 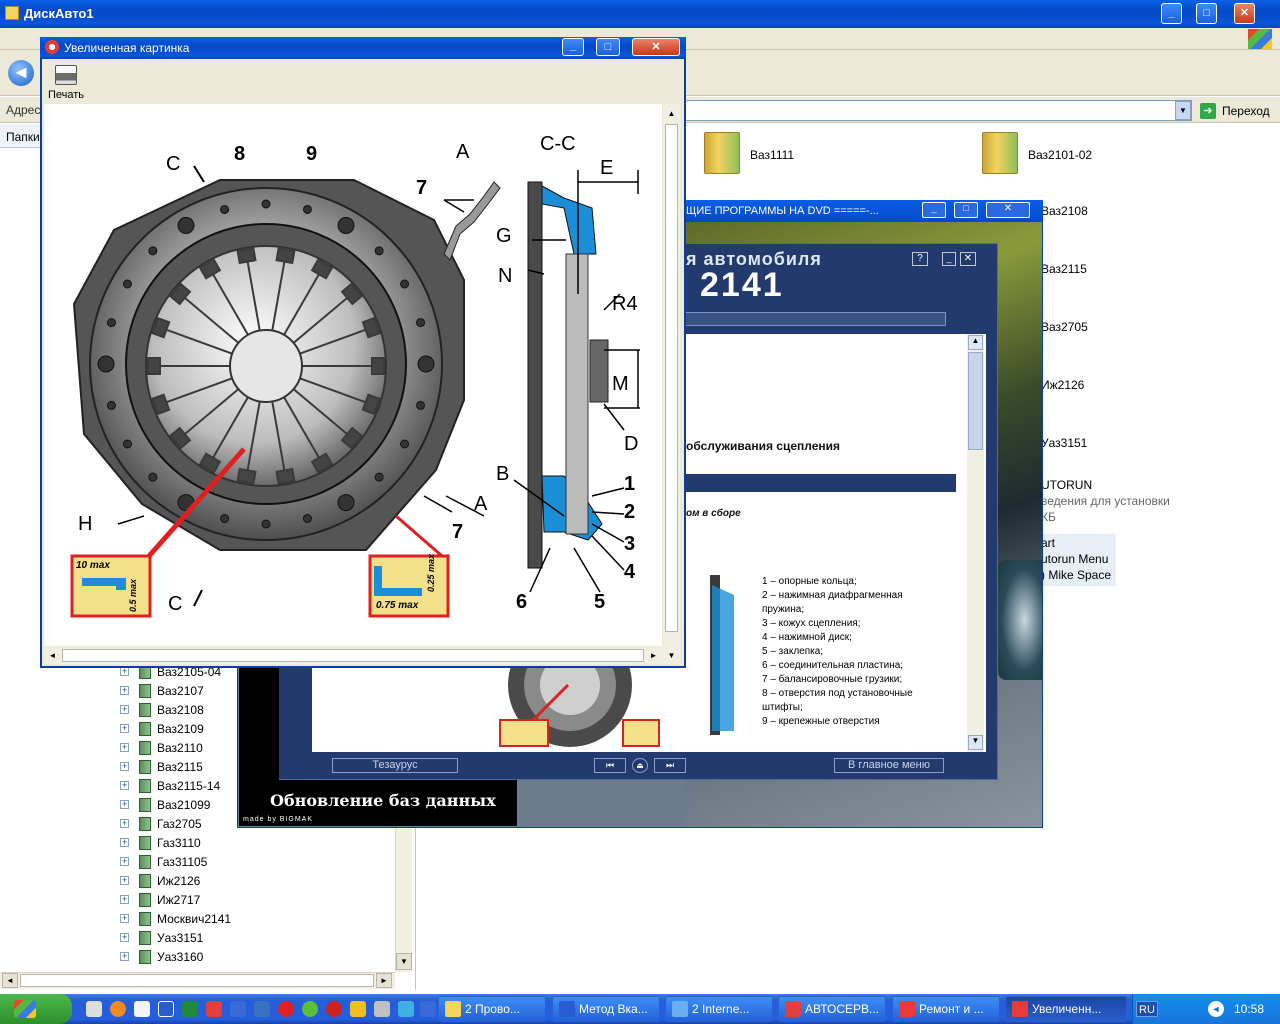 What do you see at coordinates (163, 861) in the screenshot?
I see `tree-item: + Газ31105` at bounding box center [163, 861].